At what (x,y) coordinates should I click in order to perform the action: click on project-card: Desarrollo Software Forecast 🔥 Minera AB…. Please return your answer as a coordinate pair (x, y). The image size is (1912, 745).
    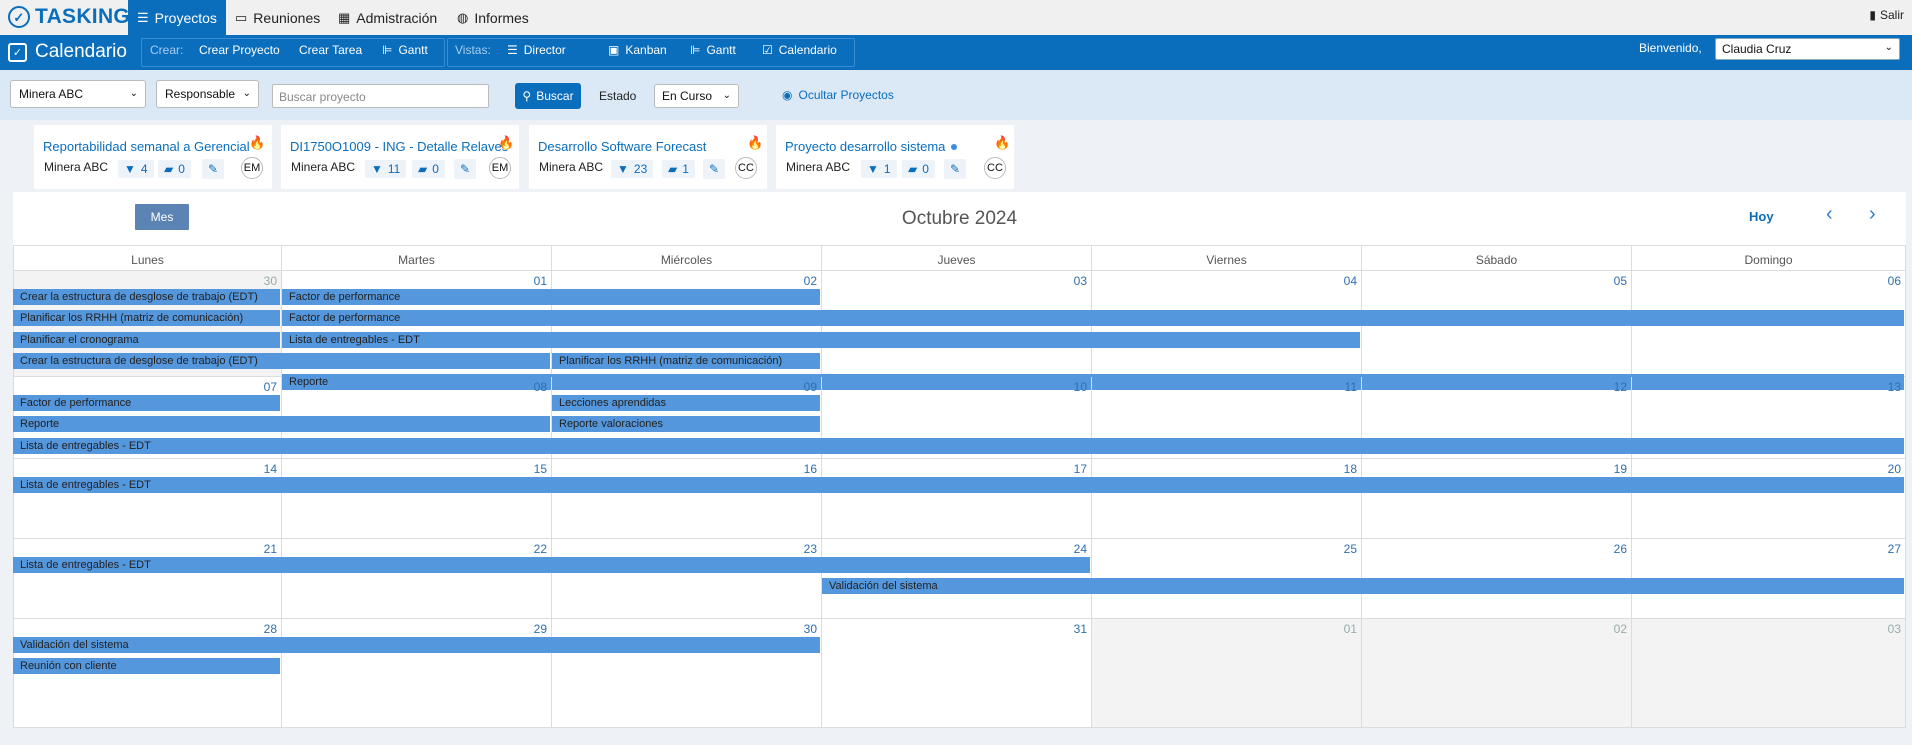
    Looking at the image, I should click on (648, 157).